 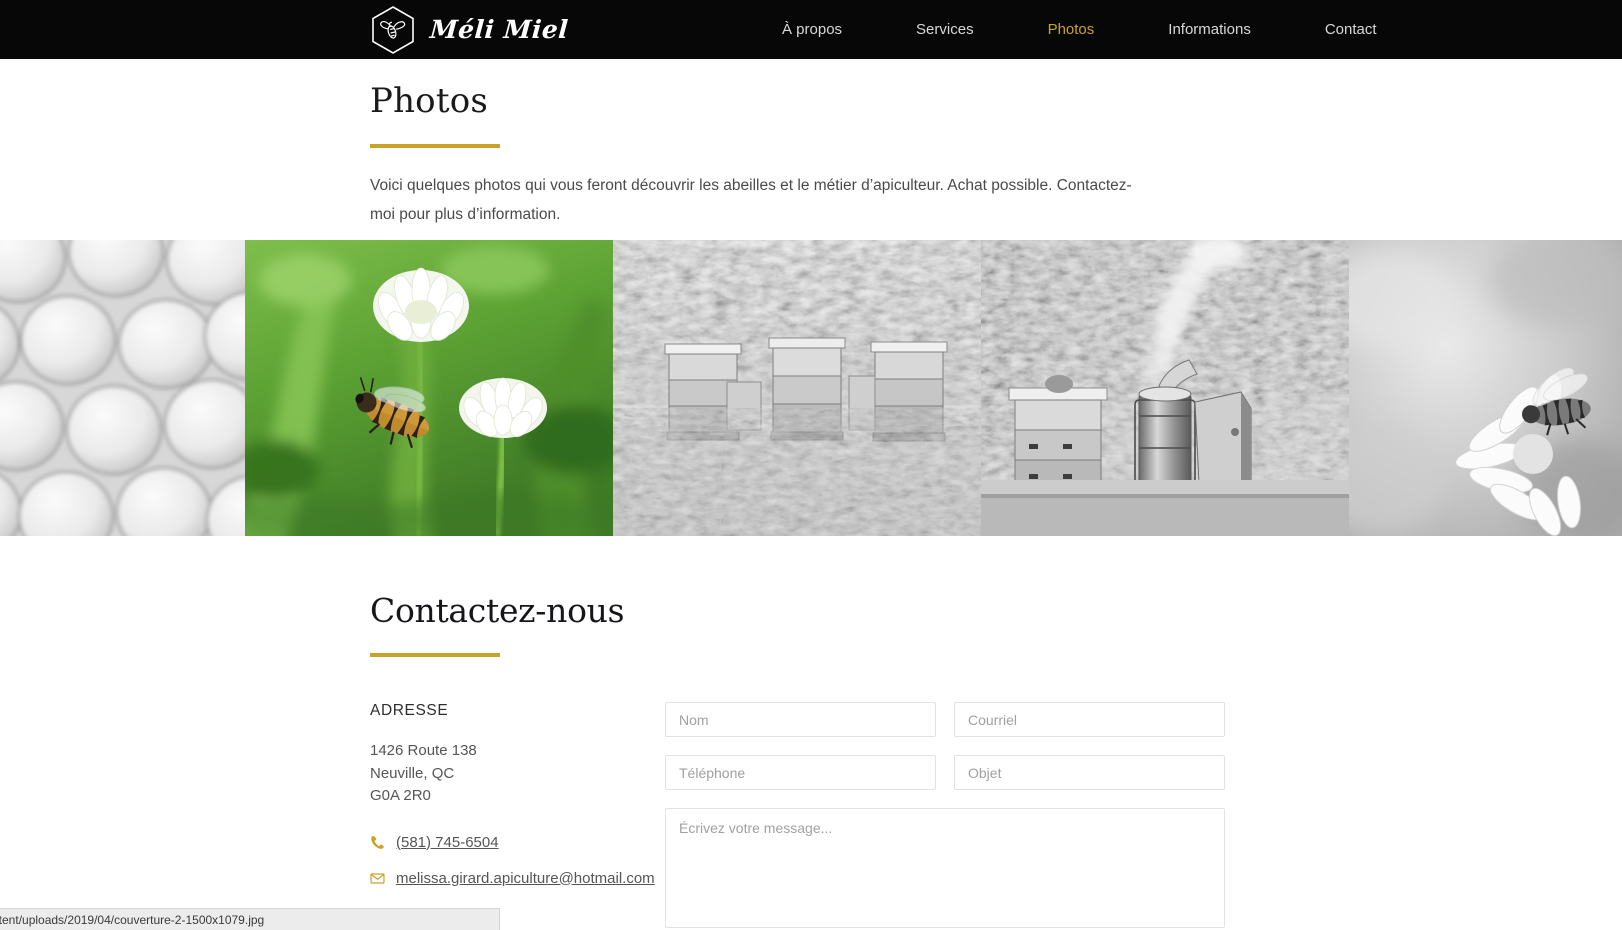 I want to click on gallery-tile-bee-clover, so click(x=429, y=388).